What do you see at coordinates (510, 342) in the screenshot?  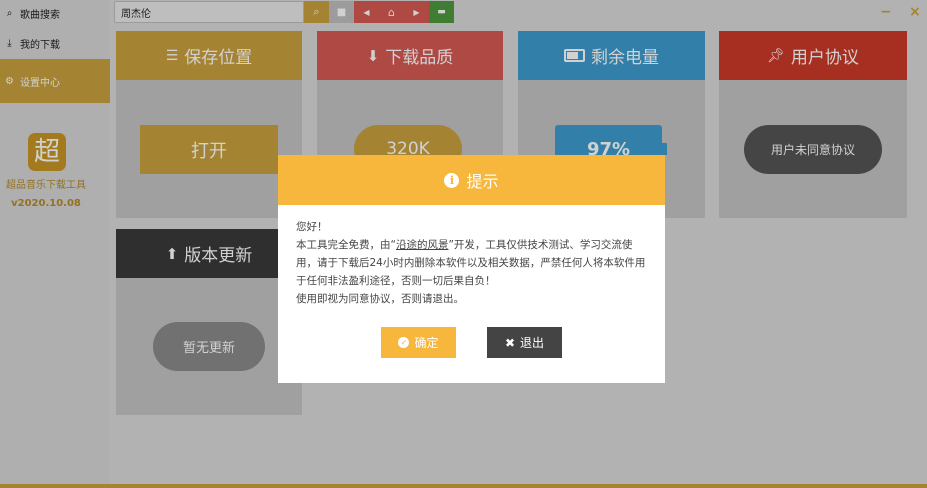 I see `close-icon: ✖` at bounding box center [510, 342].